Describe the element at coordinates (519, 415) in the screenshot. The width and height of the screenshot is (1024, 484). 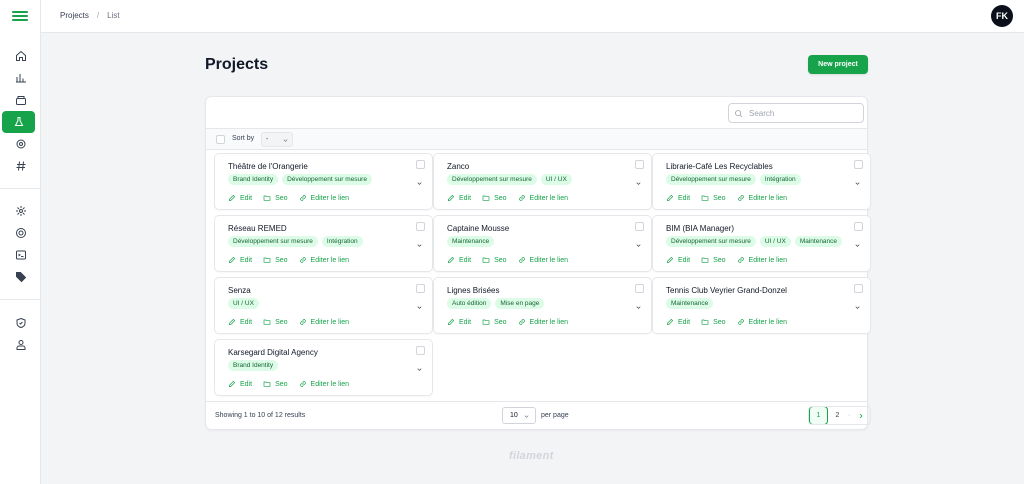
I see `per-page-select: 10` at that location.